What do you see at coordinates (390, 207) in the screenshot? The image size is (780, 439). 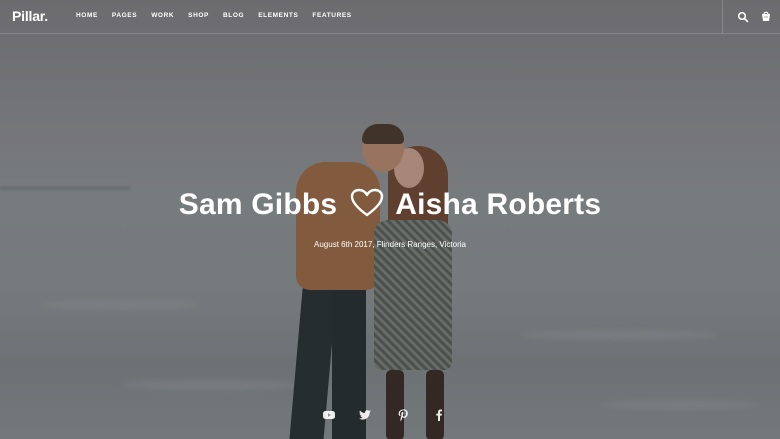 I see `hero-title: Sam Gibbs Aisha Roberts` at bounding box center [390, 207].